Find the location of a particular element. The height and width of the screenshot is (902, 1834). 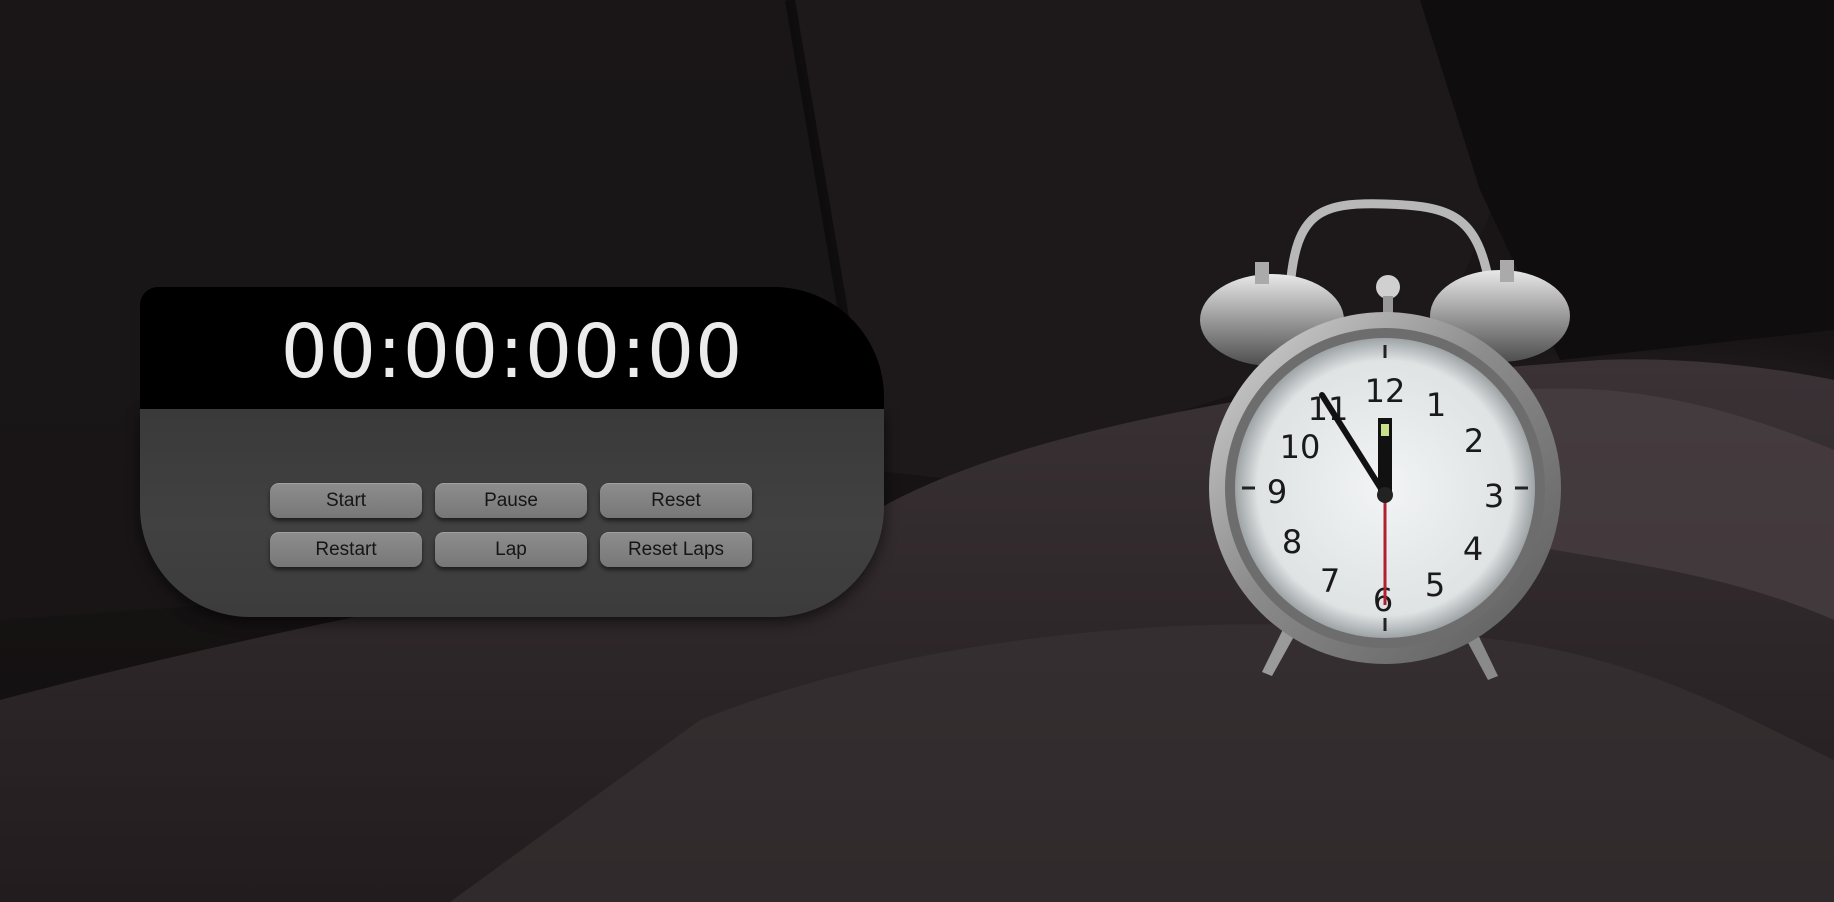

svg-text: 10 is located at coordinates (1300, 447).